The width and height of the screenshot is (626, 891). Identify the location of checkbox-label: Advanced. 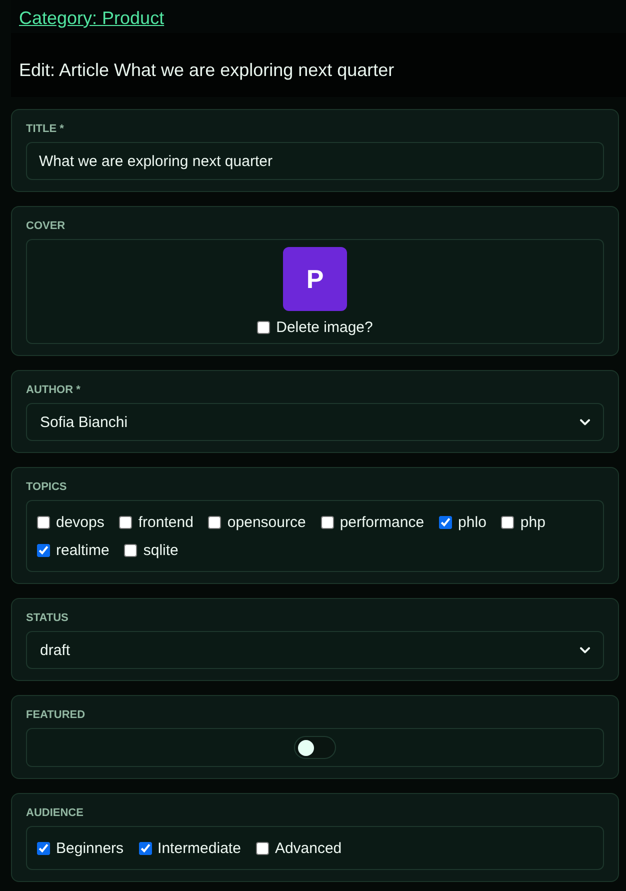
(308, 848).